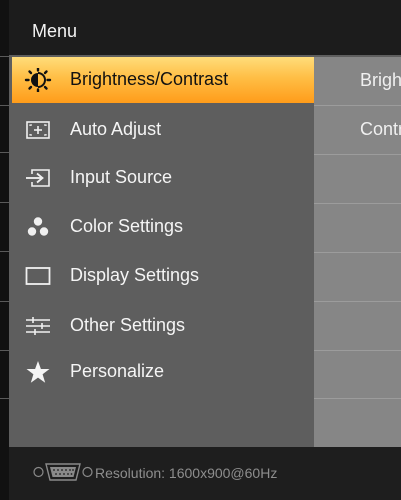 The width and height of the screenshot is (401, 500). I want to click on menu-item-input-source: Input Source, so click(163, 178).